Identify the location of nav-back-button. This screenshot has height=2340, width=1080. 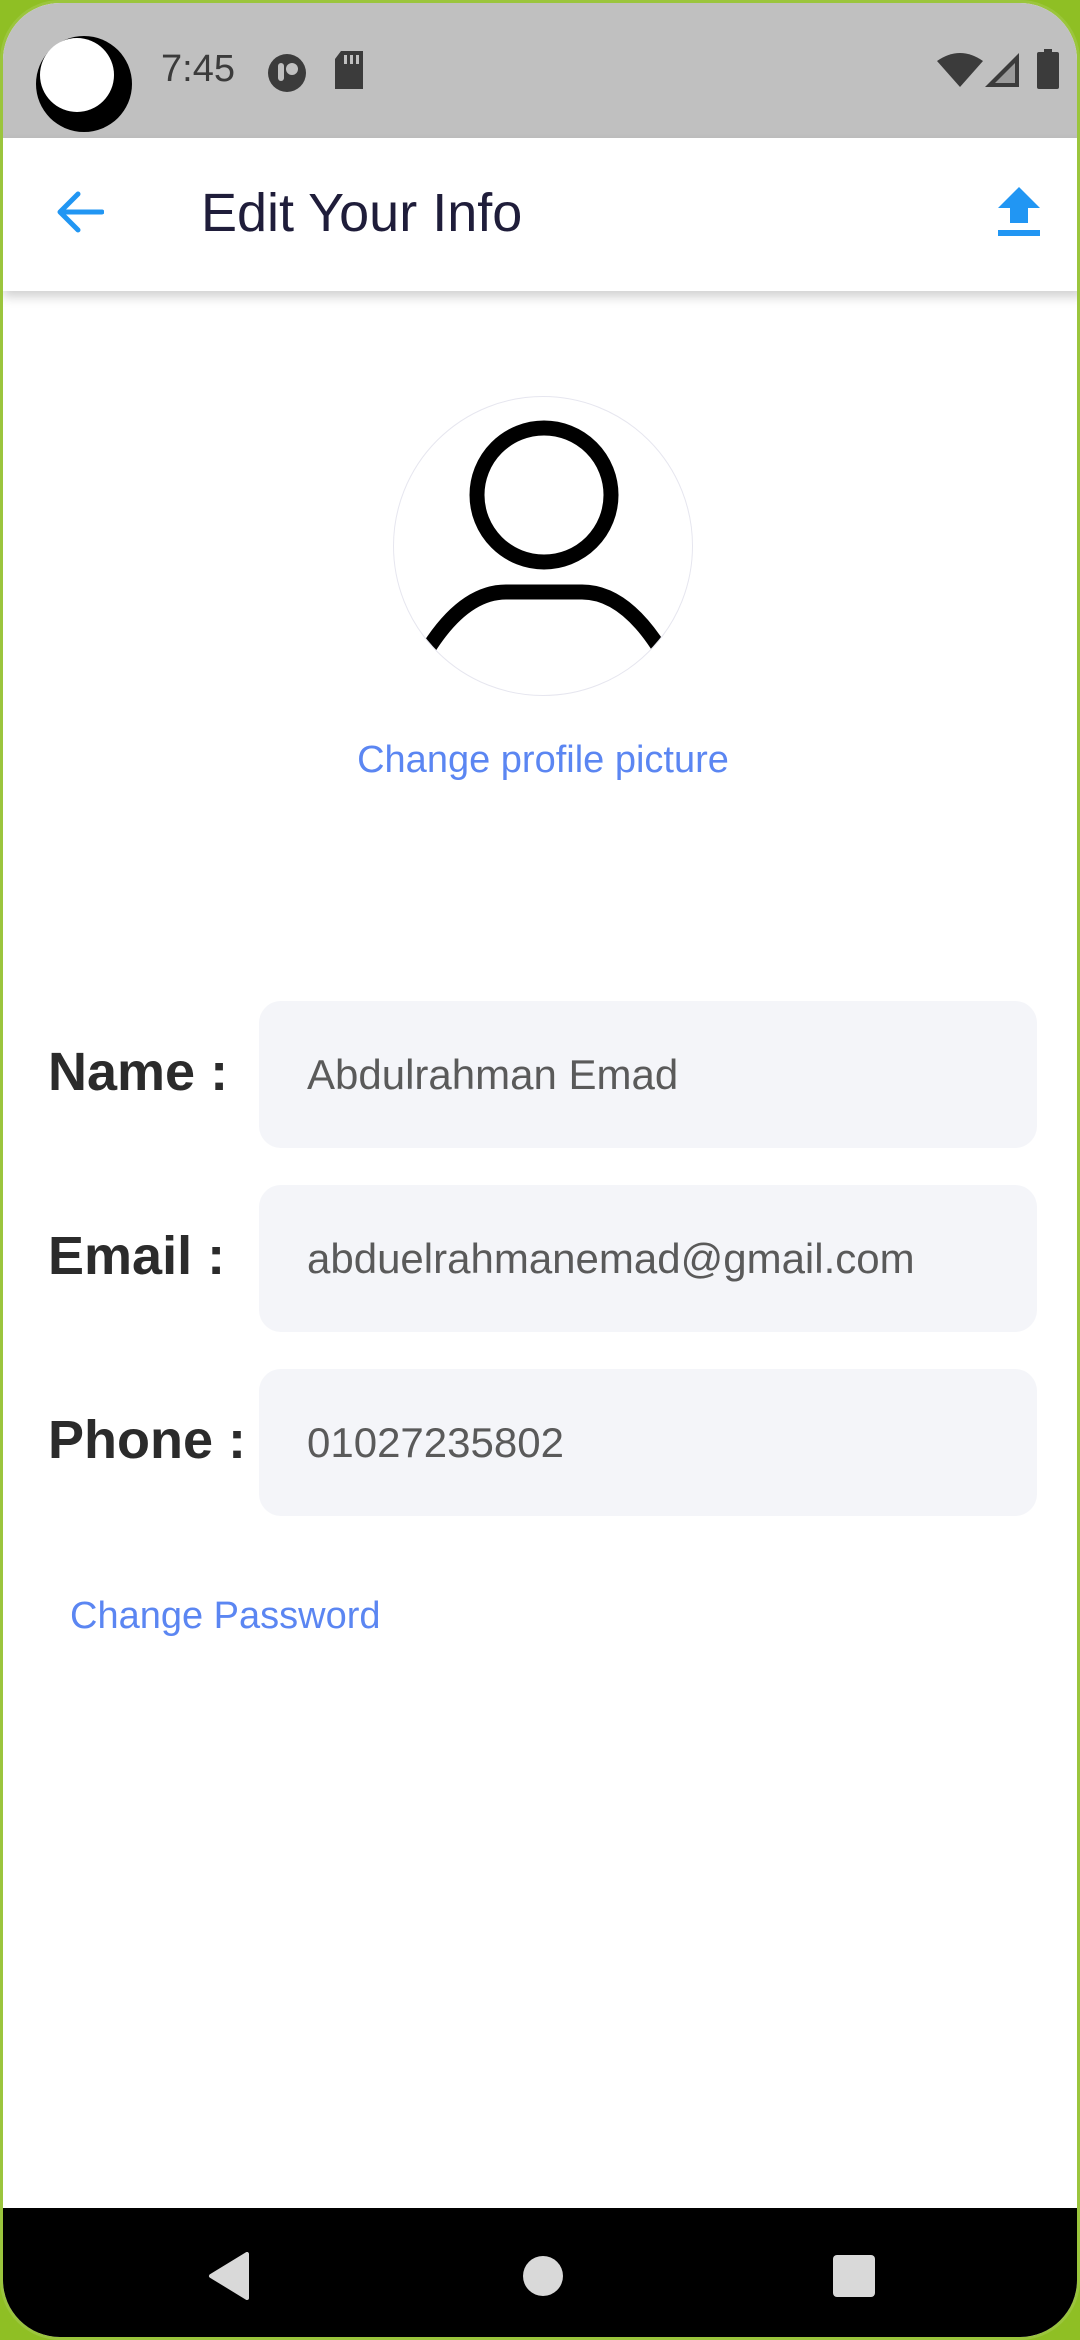
(229, 2278).